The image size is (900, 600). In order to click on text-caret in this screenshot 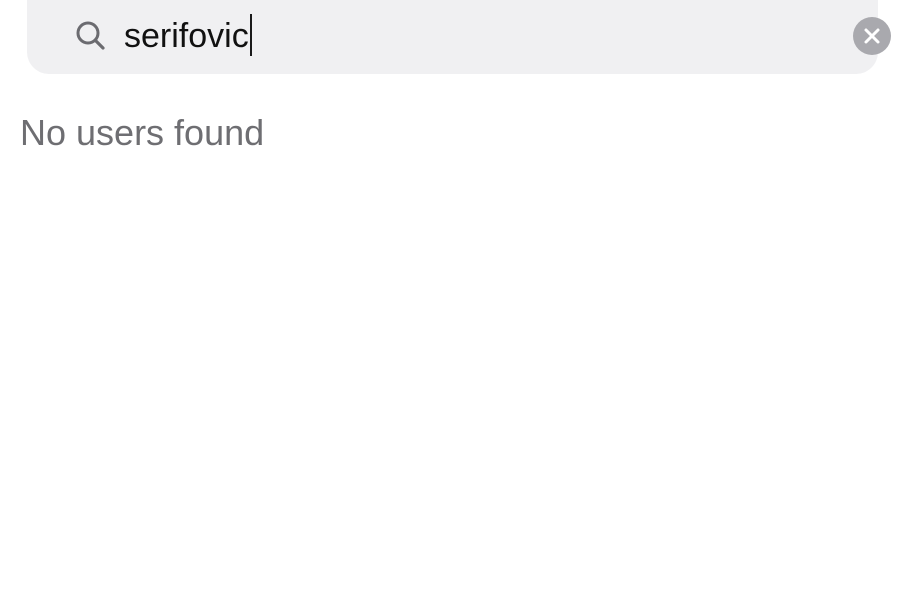, I will do `click(250, 35)`.